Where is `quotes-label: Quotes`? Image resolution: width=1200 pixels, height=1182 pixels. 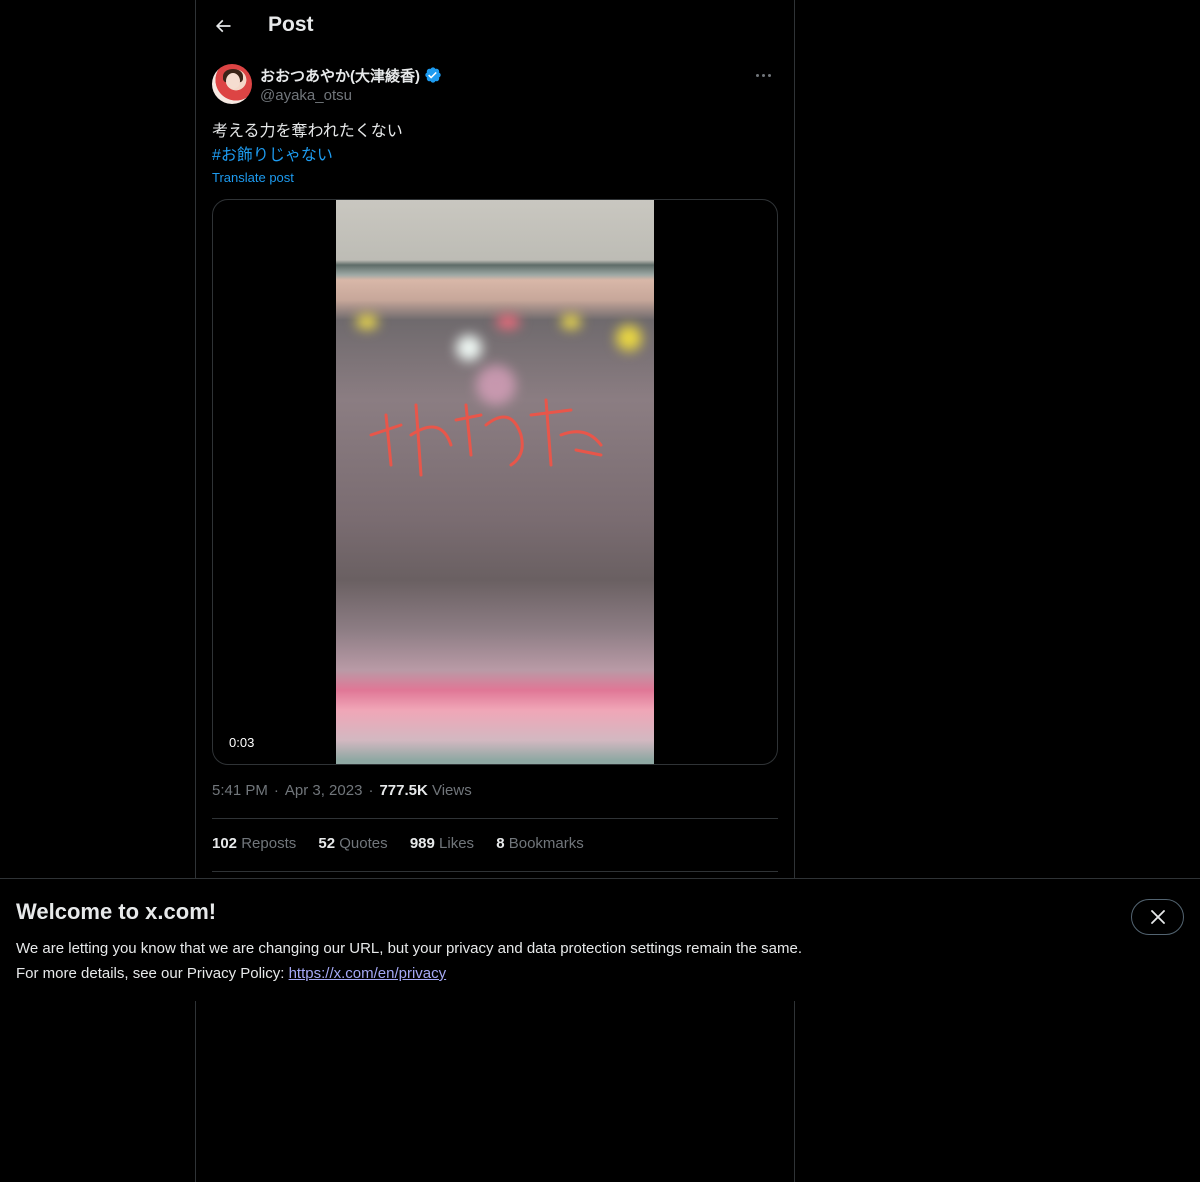
quotes-label: Quotes is located at coordinates (363, 843).